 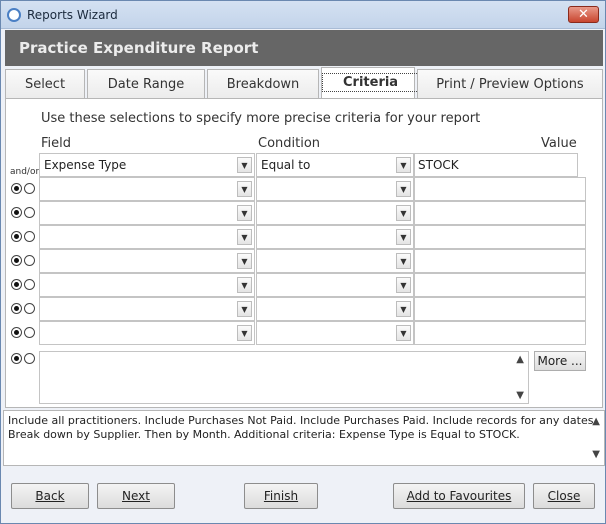 I want to click on tab-print-preview-options: Print / Preview Options, so click(x=510, y=84).